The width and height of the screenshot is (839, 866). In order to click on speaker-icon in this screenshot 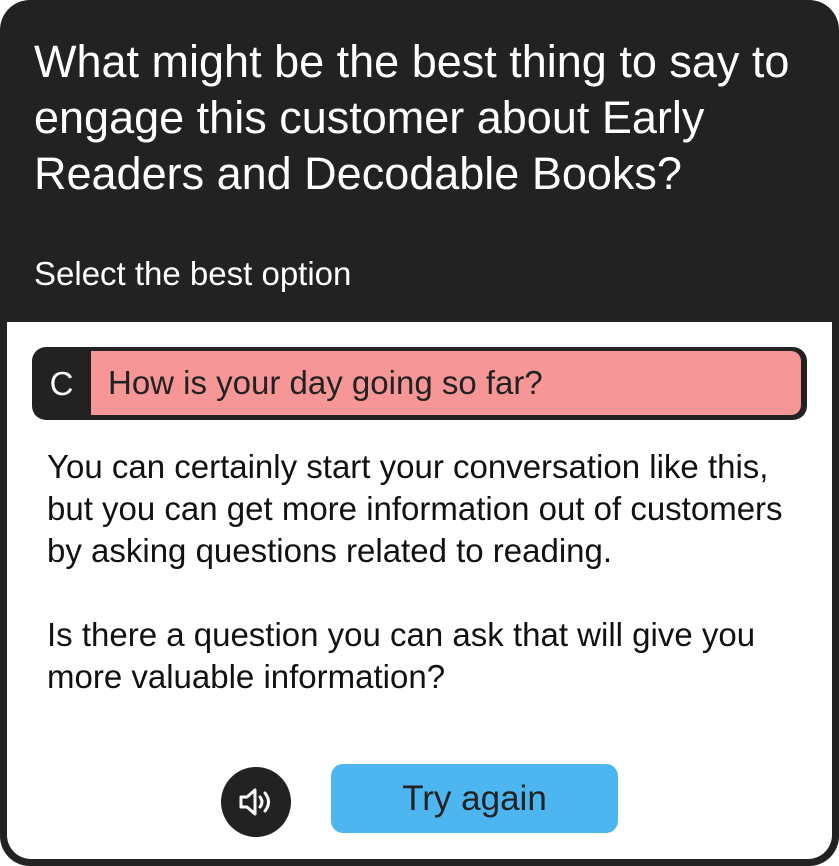, I will do `click(254, 802)`.